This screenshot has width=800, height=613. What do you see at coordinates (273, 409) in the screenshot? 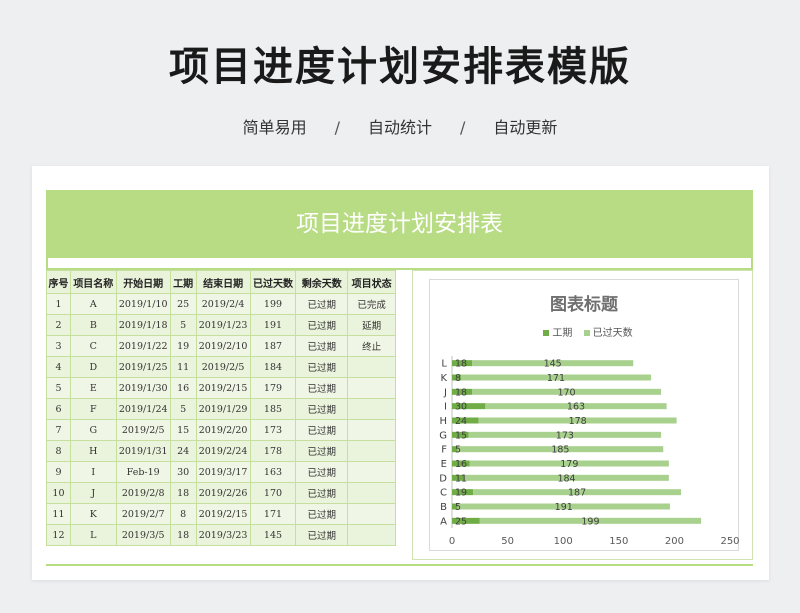
I see `cell-elapsed: 185` at bounding box center [273, 409].